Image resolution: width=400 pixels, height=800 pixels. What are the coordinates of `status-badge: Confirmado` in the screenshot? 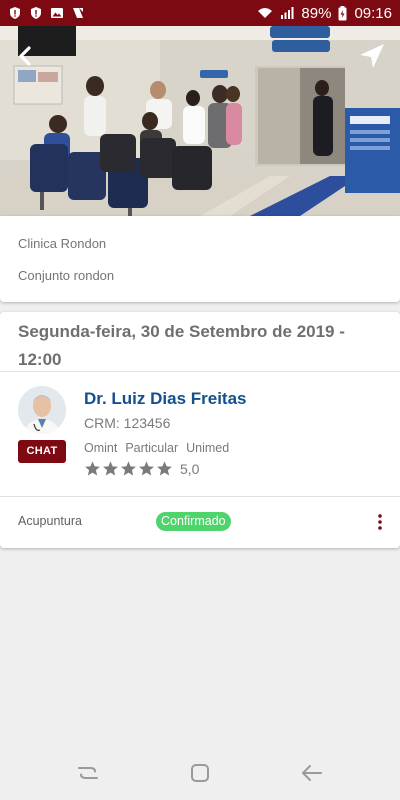 It's located at (193, 521).